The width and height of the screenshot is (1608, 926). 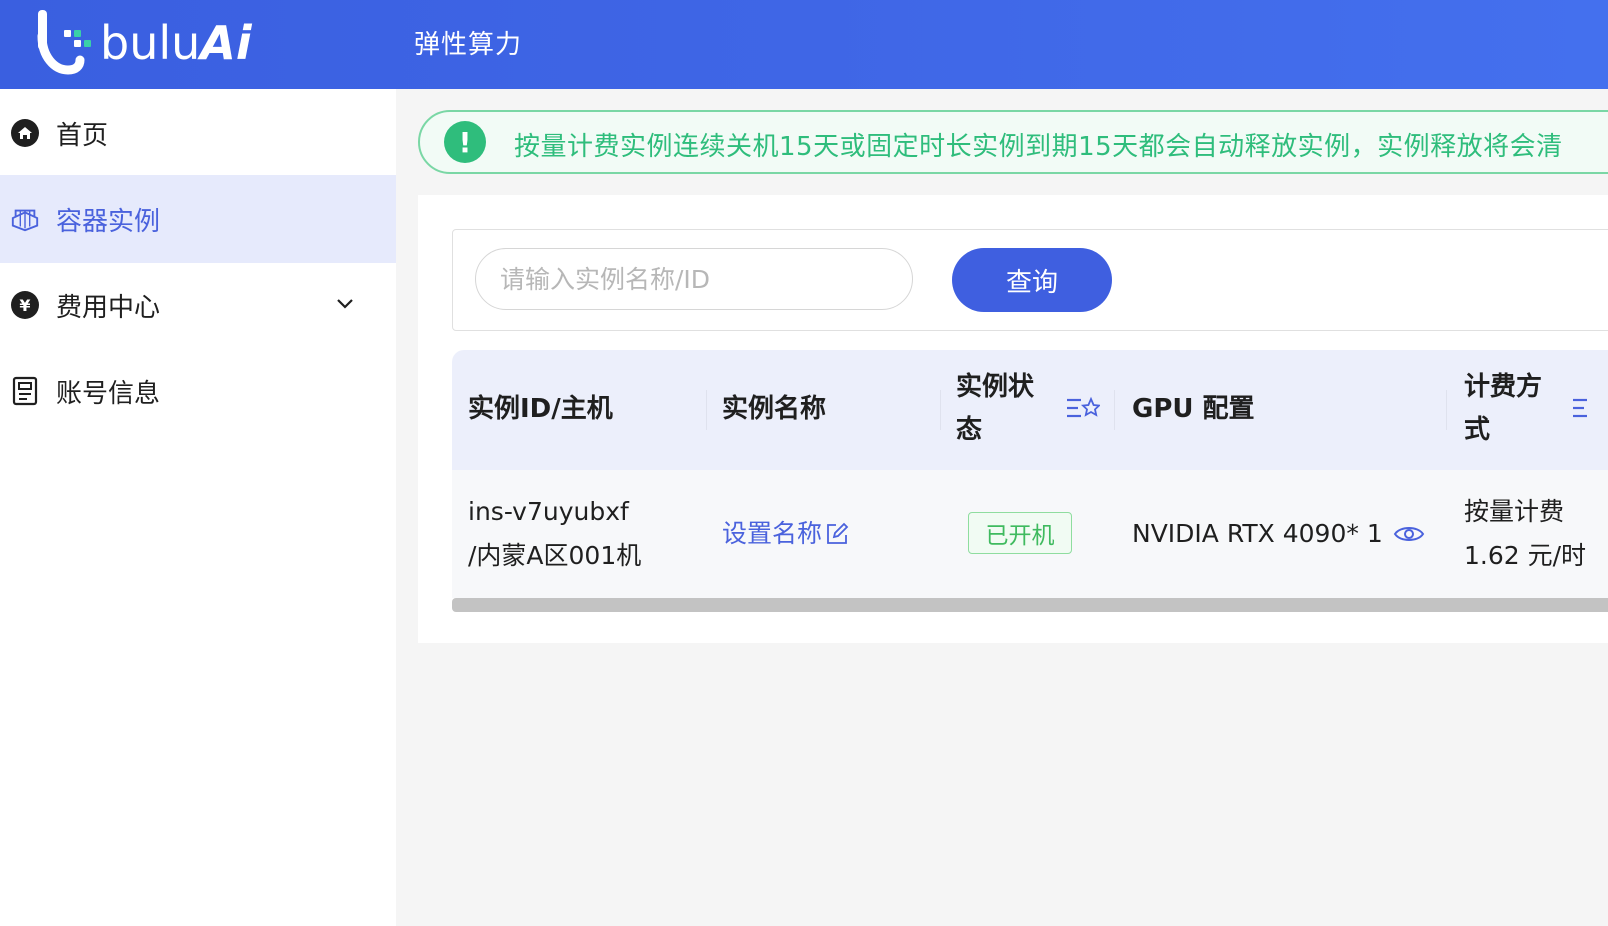 I want to click on billing-method: 按量计费, so click(x=1514, y=511).